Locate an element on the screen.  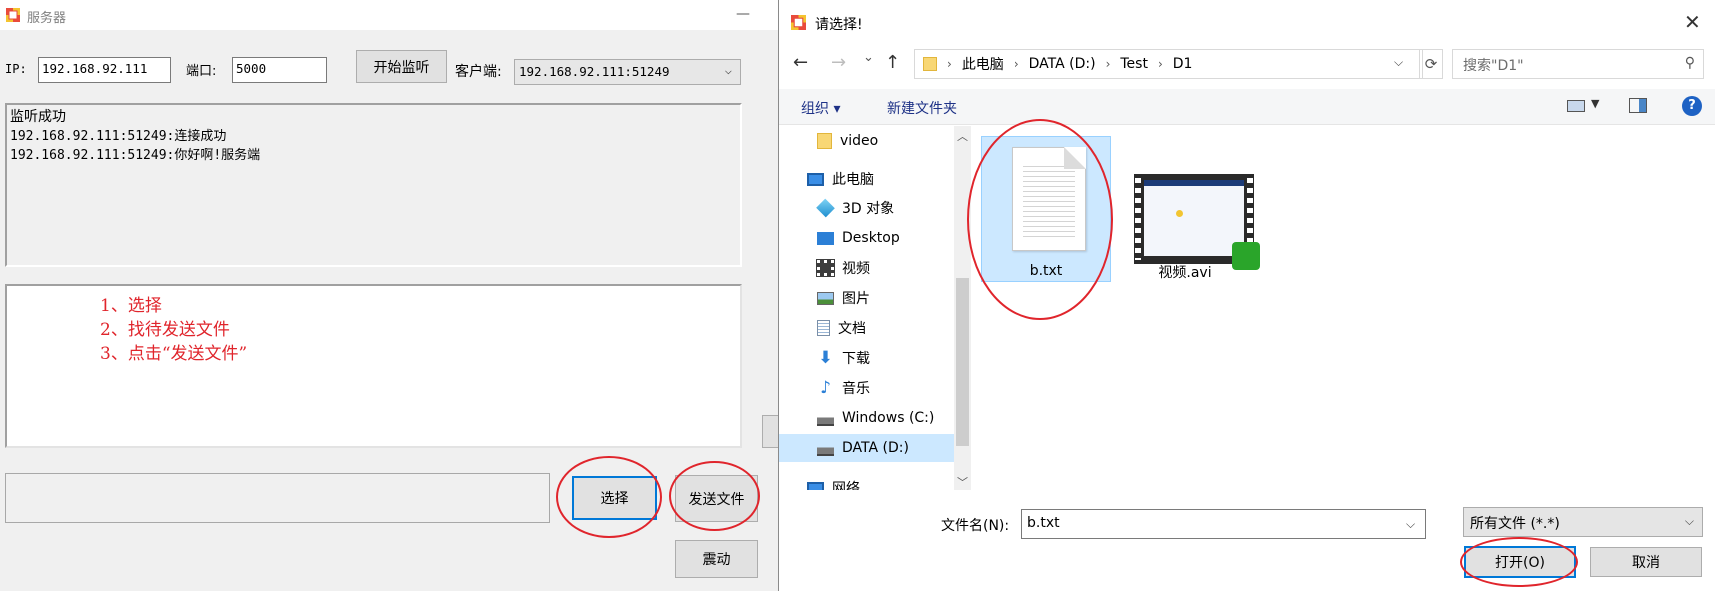
tree-item-desktop: Desktop is located at coordinates (858, 238).